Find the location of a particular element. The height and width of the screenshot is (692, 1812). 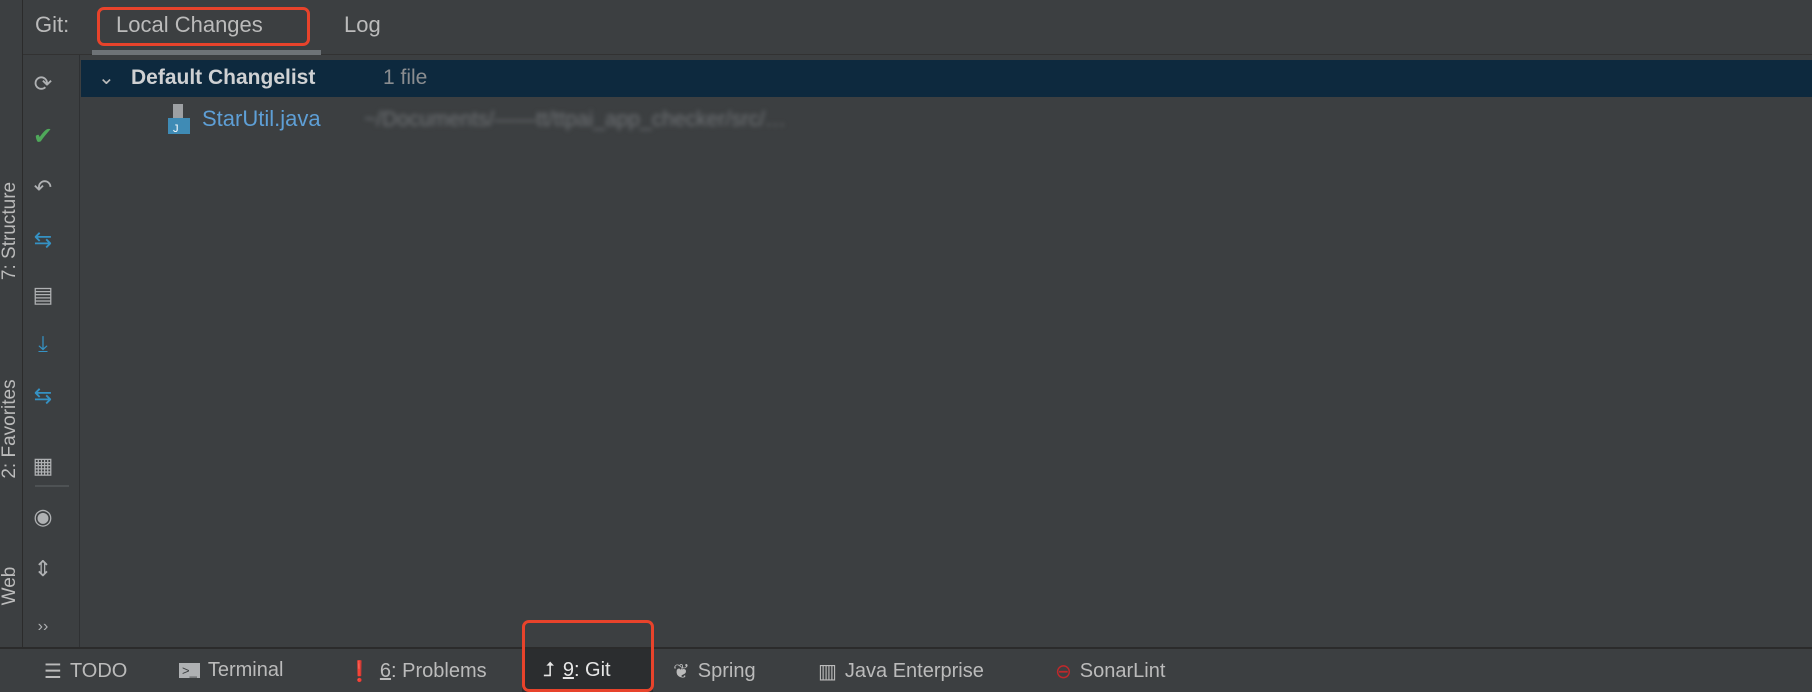

favorites-tool-button: 2: Favorites is located at coordinates (10, 429).